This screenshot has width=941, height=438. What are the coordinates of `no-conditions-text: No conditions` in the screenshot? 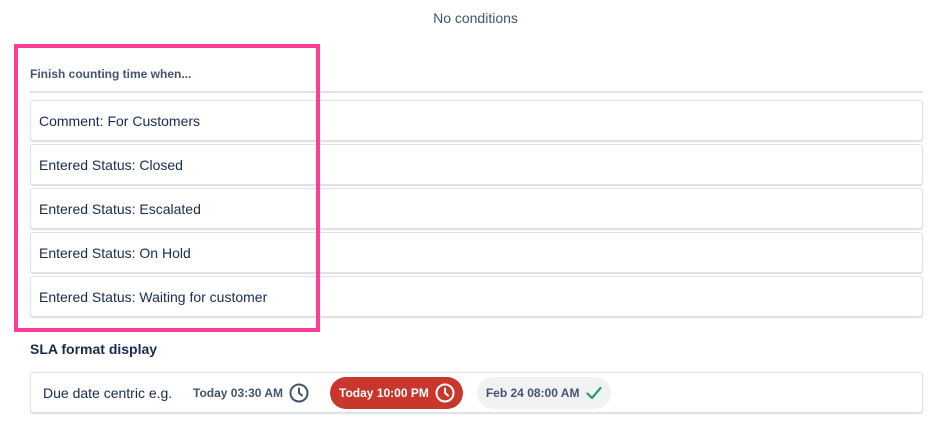 It's located at (475, 18).